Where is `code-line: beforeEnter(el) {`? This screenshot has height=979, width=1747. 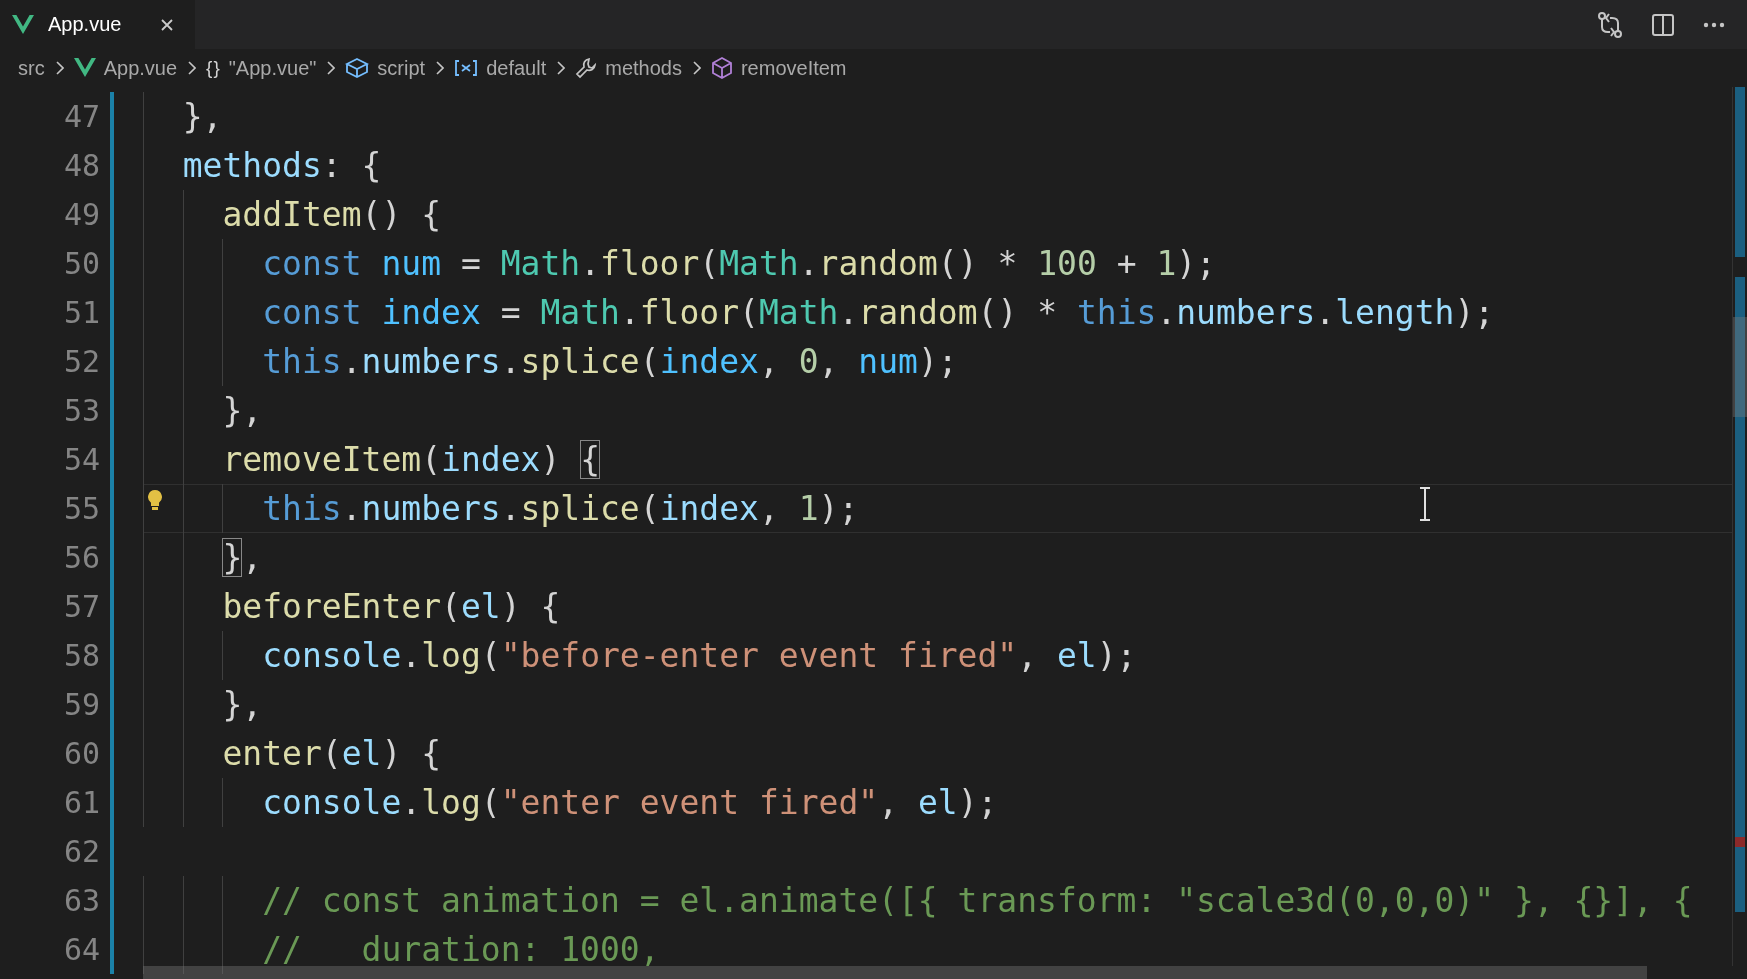 code-line: beforeEnter(el) { is located at coordinates (391, 606).